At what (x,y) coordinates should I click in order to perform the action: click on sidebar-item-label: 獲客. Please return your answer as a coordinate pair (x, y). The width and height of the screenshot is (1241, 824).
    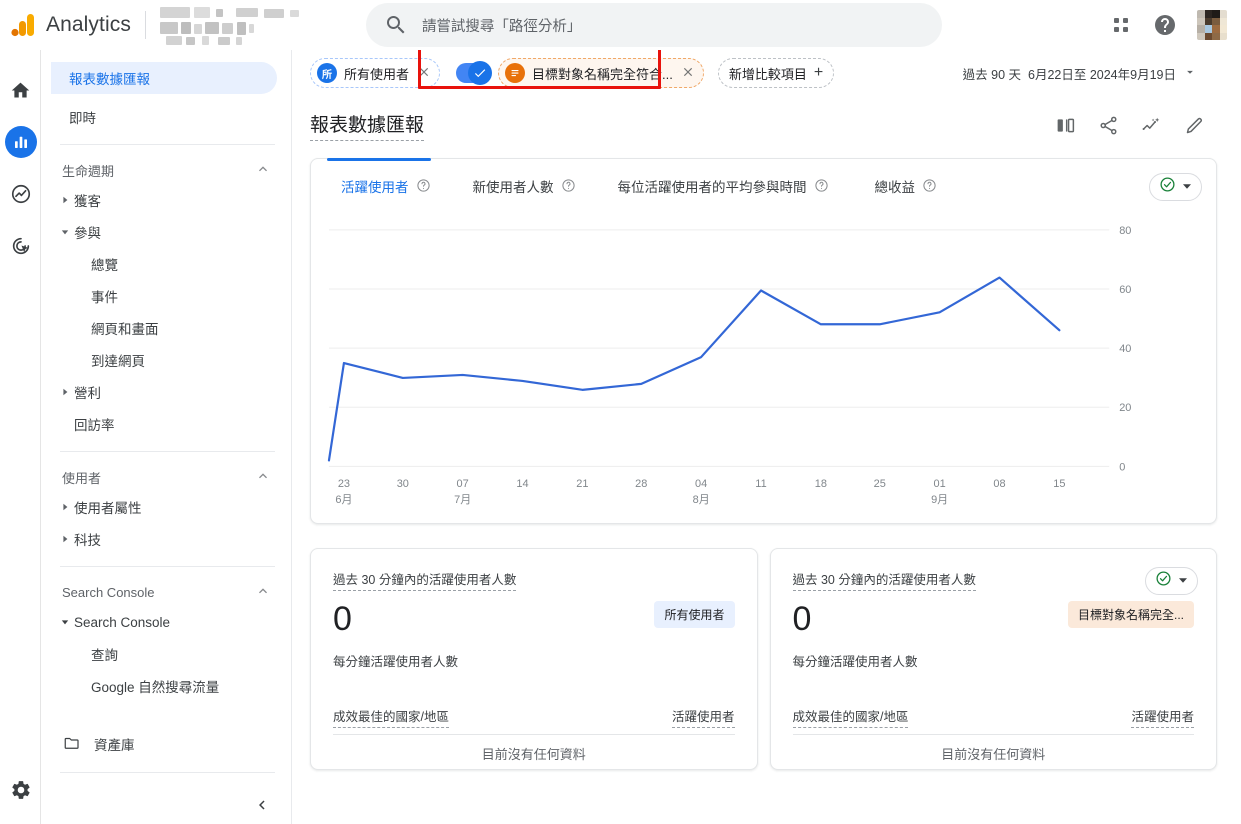
    Looking at the image, I should click on (87, 201).